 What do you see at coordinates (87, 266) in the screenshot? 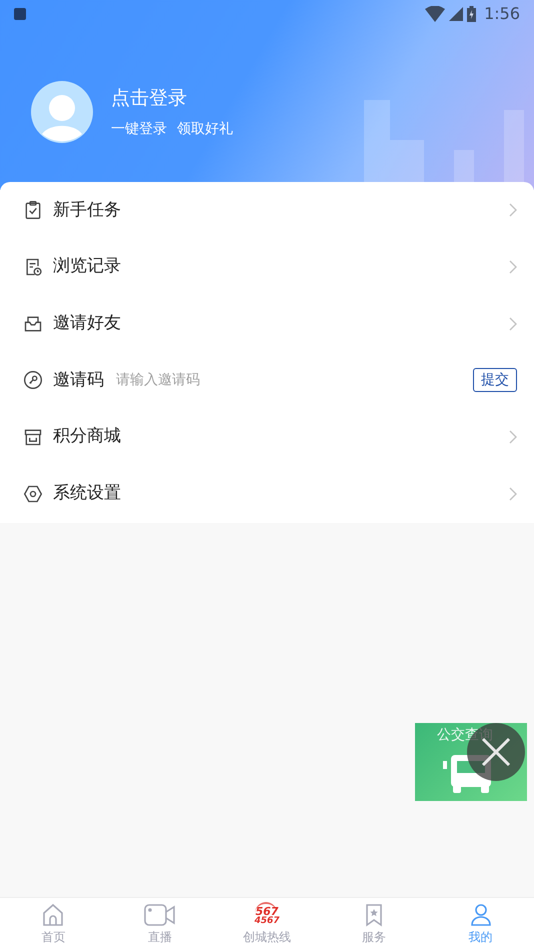
I see `menu-label: 浏览记录` at bounding box center [87, 266].